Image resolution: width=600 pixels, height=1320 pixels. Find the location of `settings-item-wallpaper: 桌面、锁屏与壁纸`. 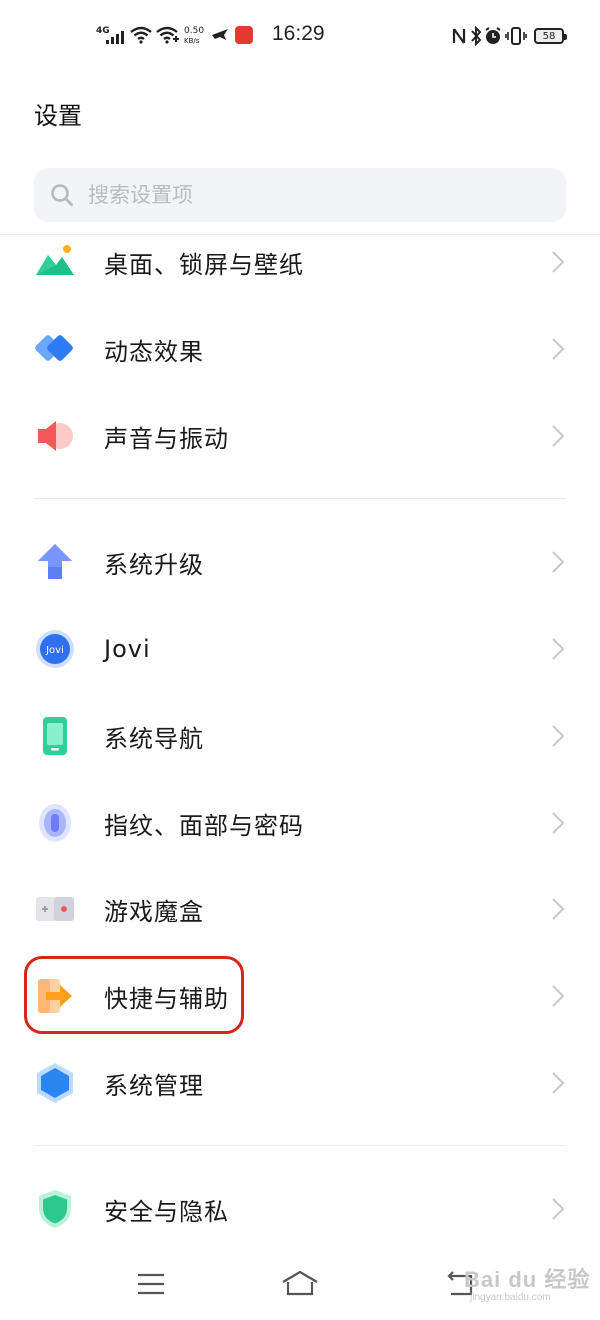

settings-item-wallpaper: 桌面、锁屏与壁纸 is located at coordinates (300, 262).